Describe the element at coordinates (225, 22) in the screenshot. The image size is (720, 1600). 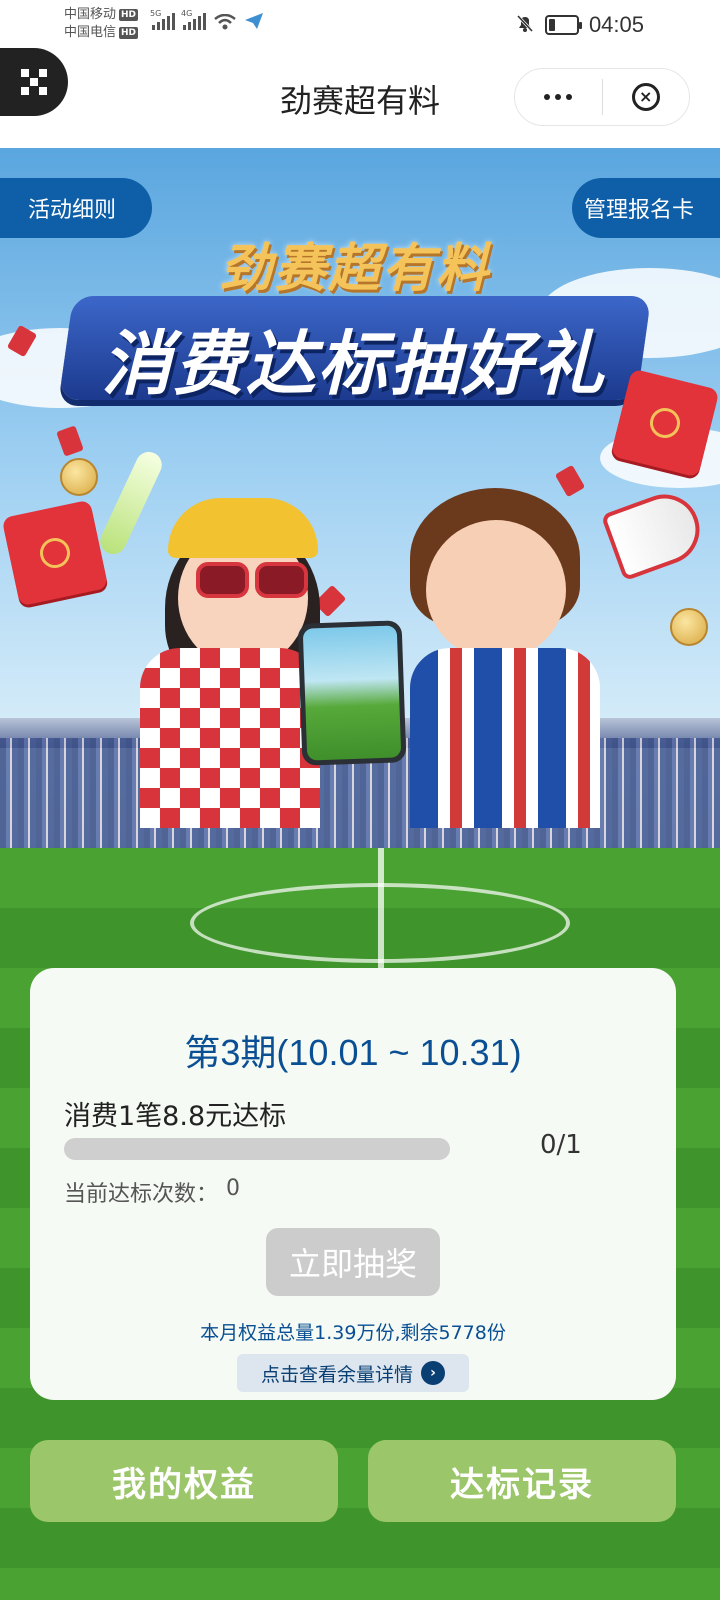
I see `wifi-icon` at that location.